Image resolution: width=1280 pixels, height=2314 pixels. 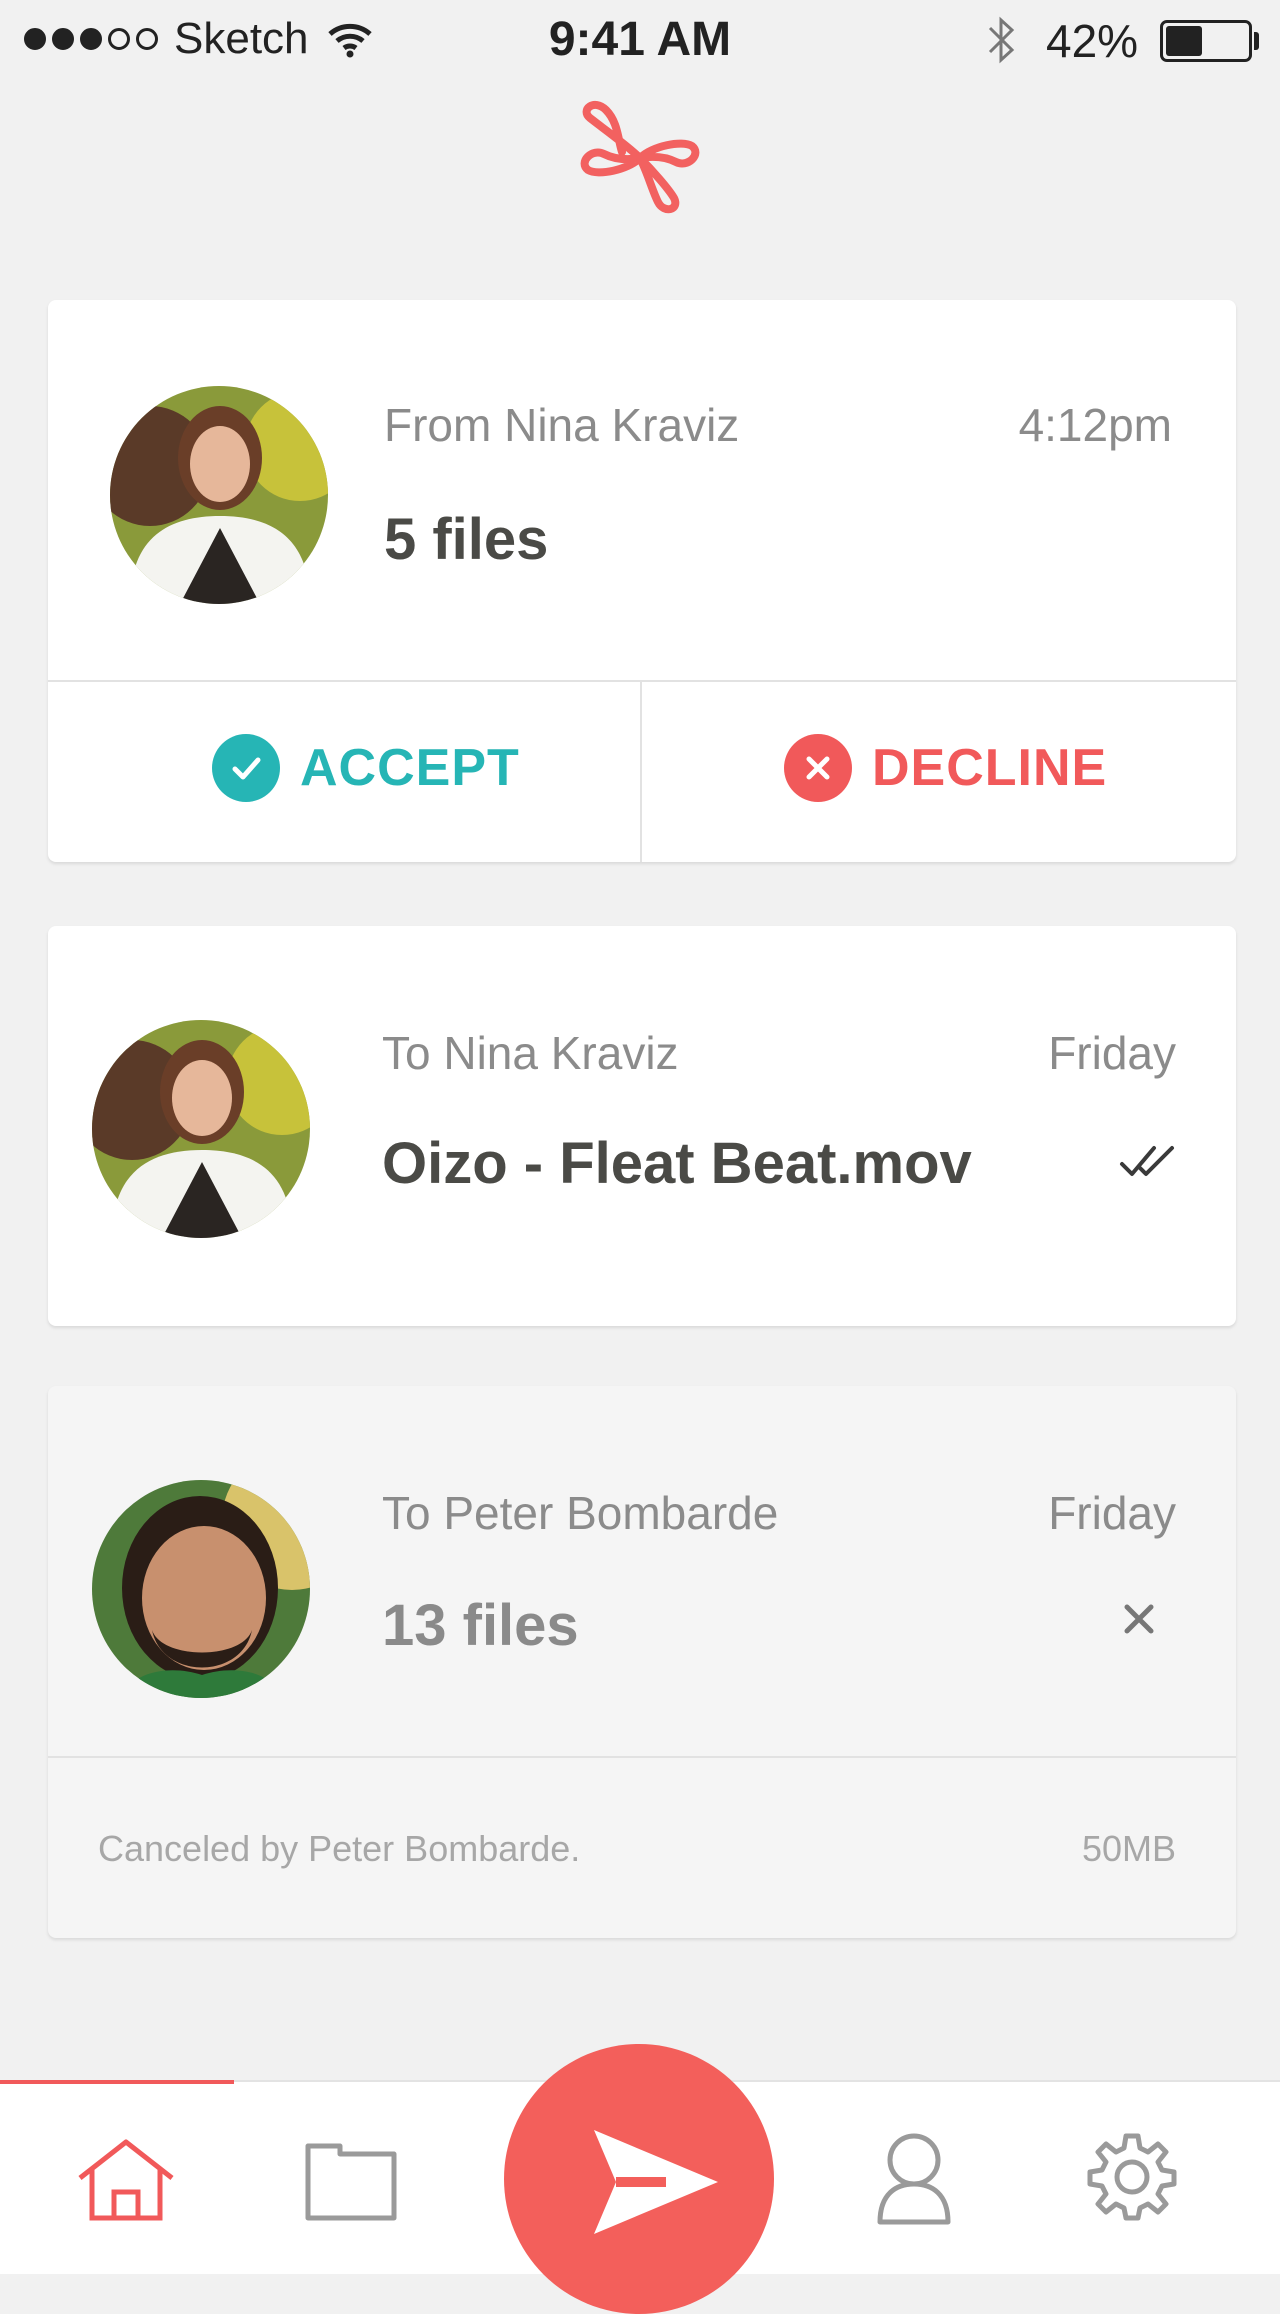 What do you see at coordinates (1128, 1848) in the screenshot?
I see `transfer-size: 50MB` at bounding box center [1128, 1848].